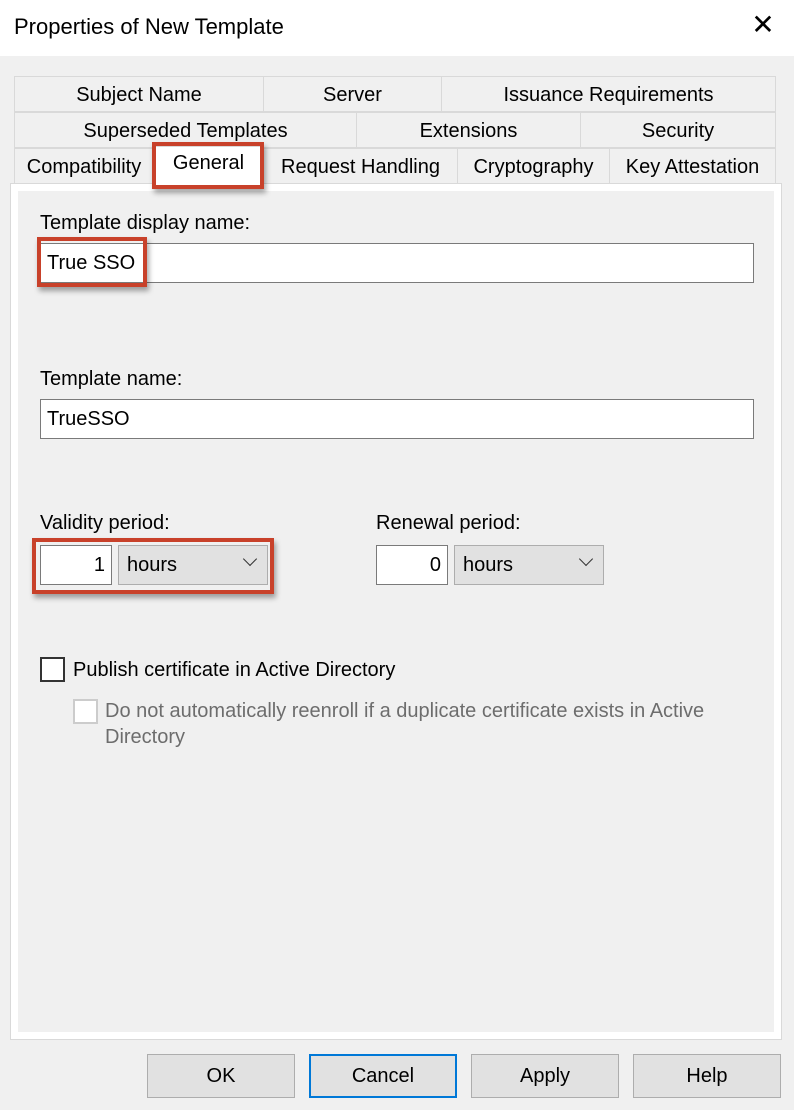 The image size is (794, 1110). What do you see at coordinates (84, 166) in the screenshot?
I see `tab-compatibility: Compatibility` at bounding box center [84, 166].